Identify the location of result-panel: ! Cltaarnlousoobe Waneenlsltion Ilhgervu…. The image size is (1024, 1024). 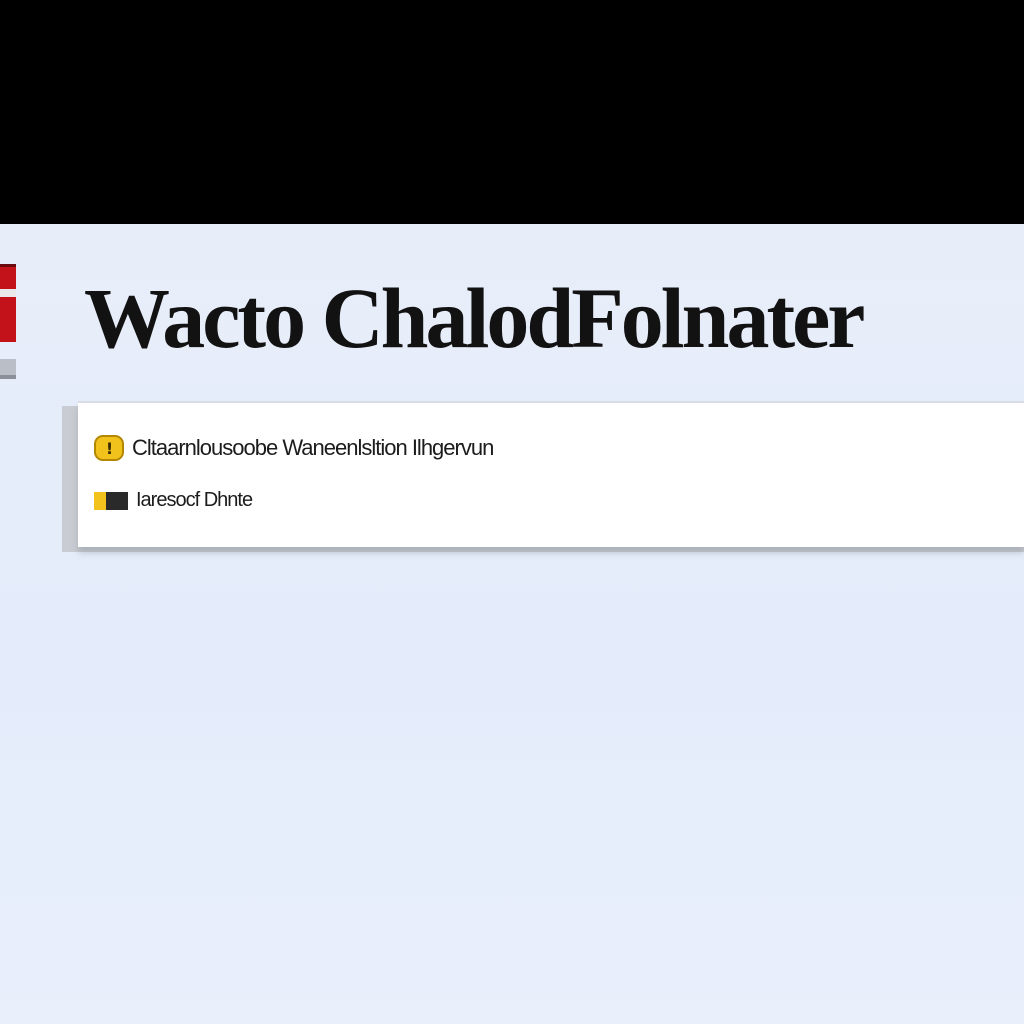
(551, 474).